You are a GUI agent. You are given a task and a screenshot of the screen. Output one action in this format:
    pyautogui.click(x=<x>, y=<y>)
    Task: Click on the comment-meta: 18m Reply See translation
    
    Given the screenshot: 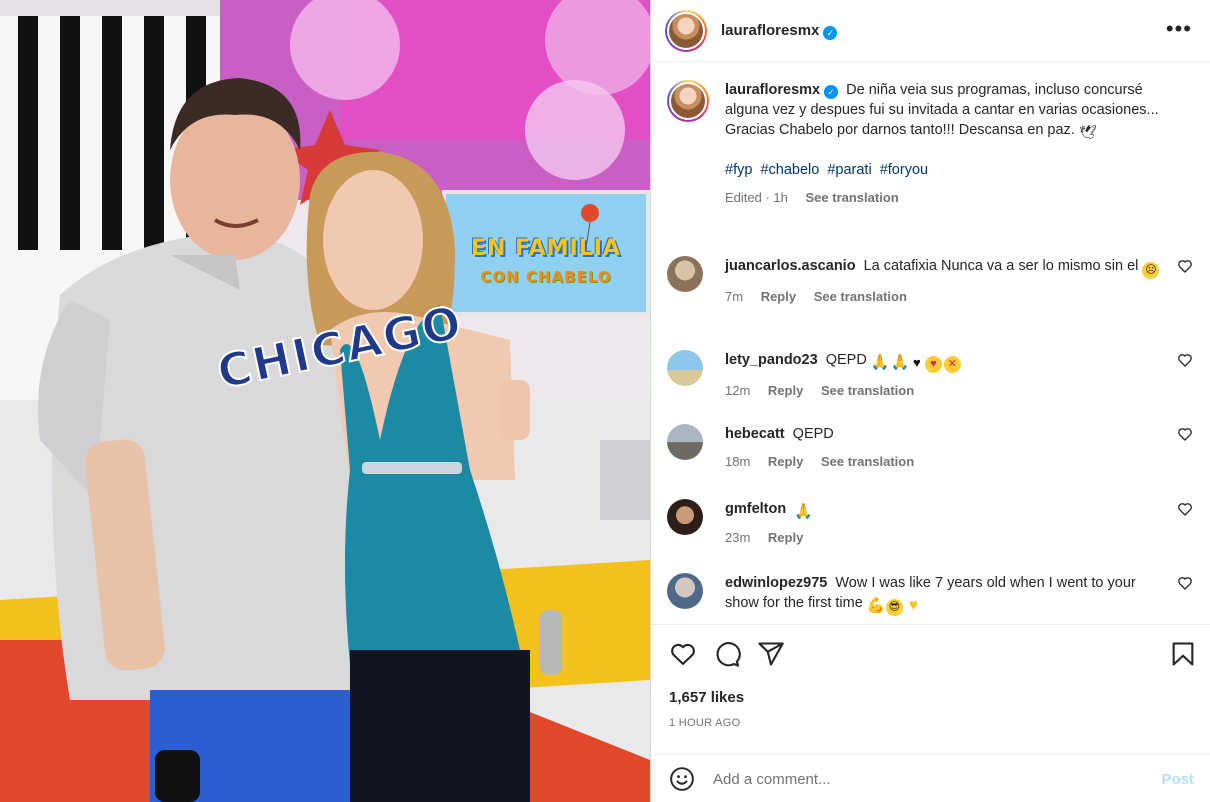 What is the action you would take?
    pyautogui.click(x=945, y=462)
    